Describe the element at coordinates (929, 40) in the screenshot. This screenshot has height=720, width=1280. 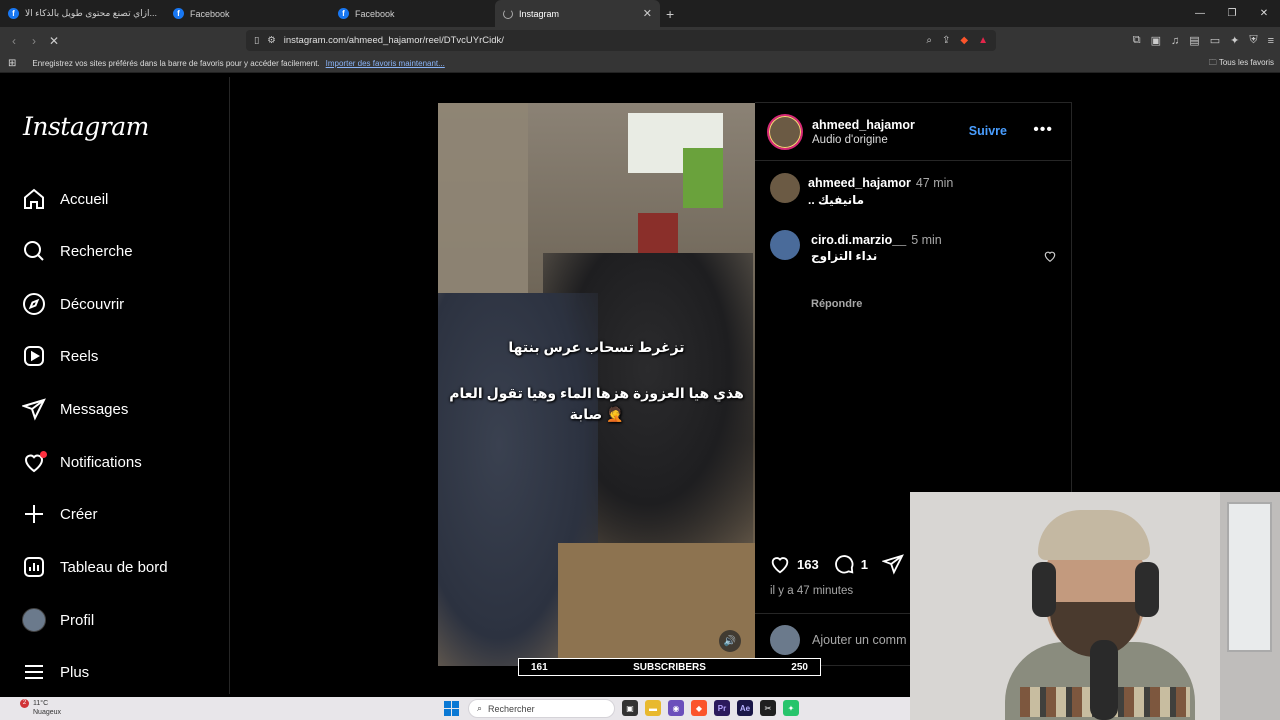
I see `zoom-icon: ⌕` at that location.